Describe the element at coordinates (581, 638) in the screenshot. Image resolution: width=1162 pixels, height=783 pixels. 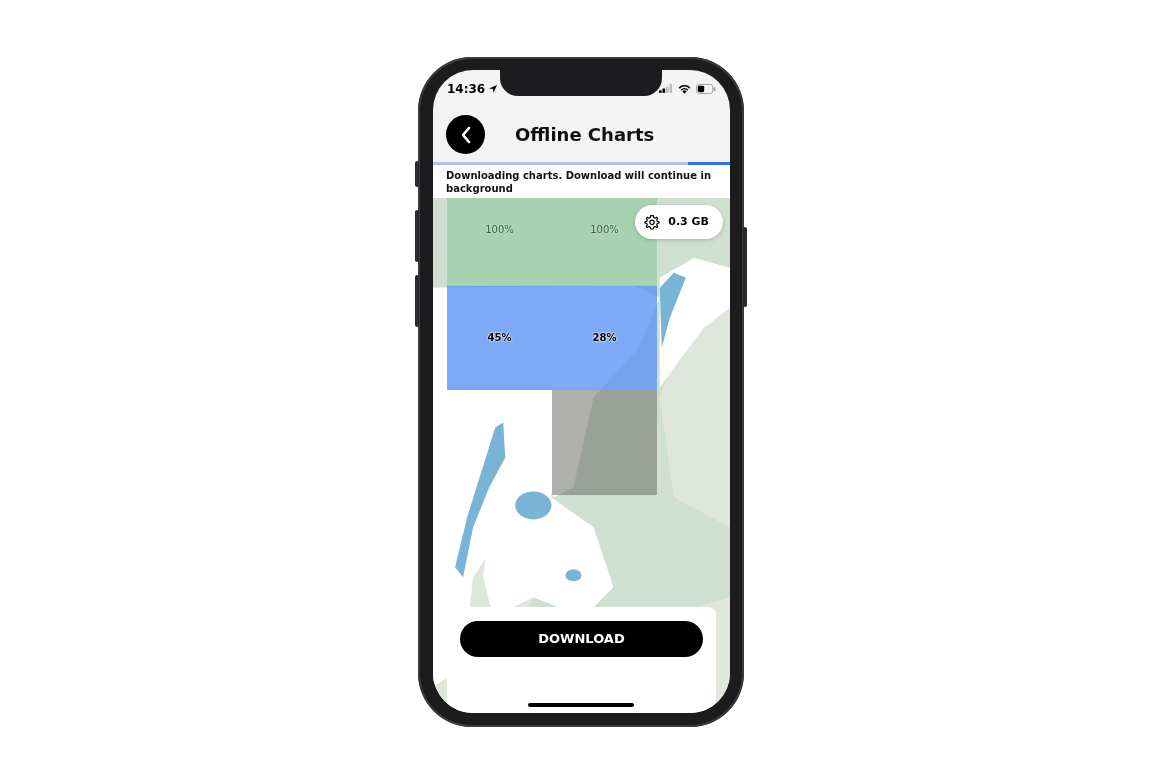
I see `download-button: DOWNLOAD` at that location.